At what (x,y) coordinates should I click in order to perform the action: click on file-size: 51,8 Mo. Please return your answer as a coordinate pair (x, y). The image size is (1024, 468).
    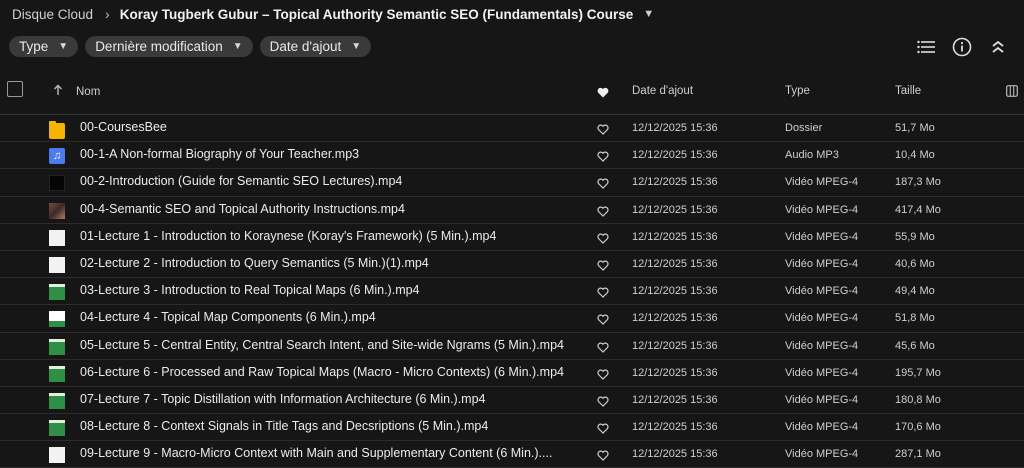
    Looking at the image, I should click on (915, 318).